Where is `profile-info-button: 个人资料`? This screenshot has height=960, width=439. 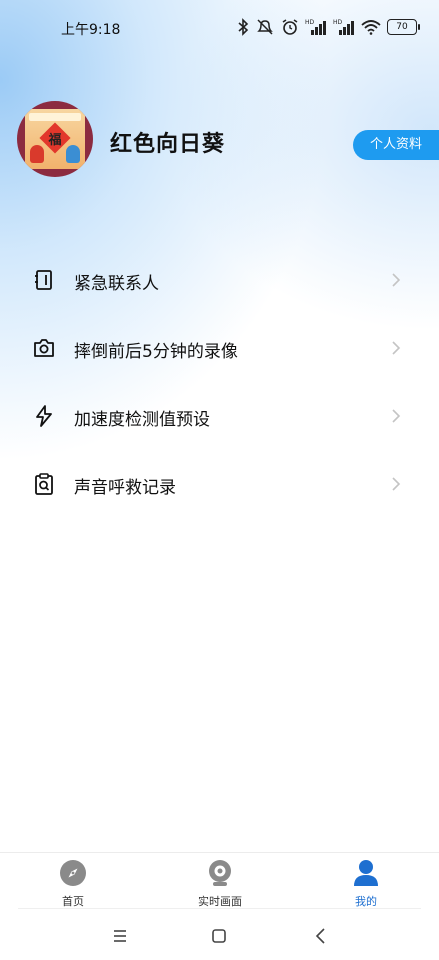 profile-info-button: 个人资料 is located at coordinates (396, 145).